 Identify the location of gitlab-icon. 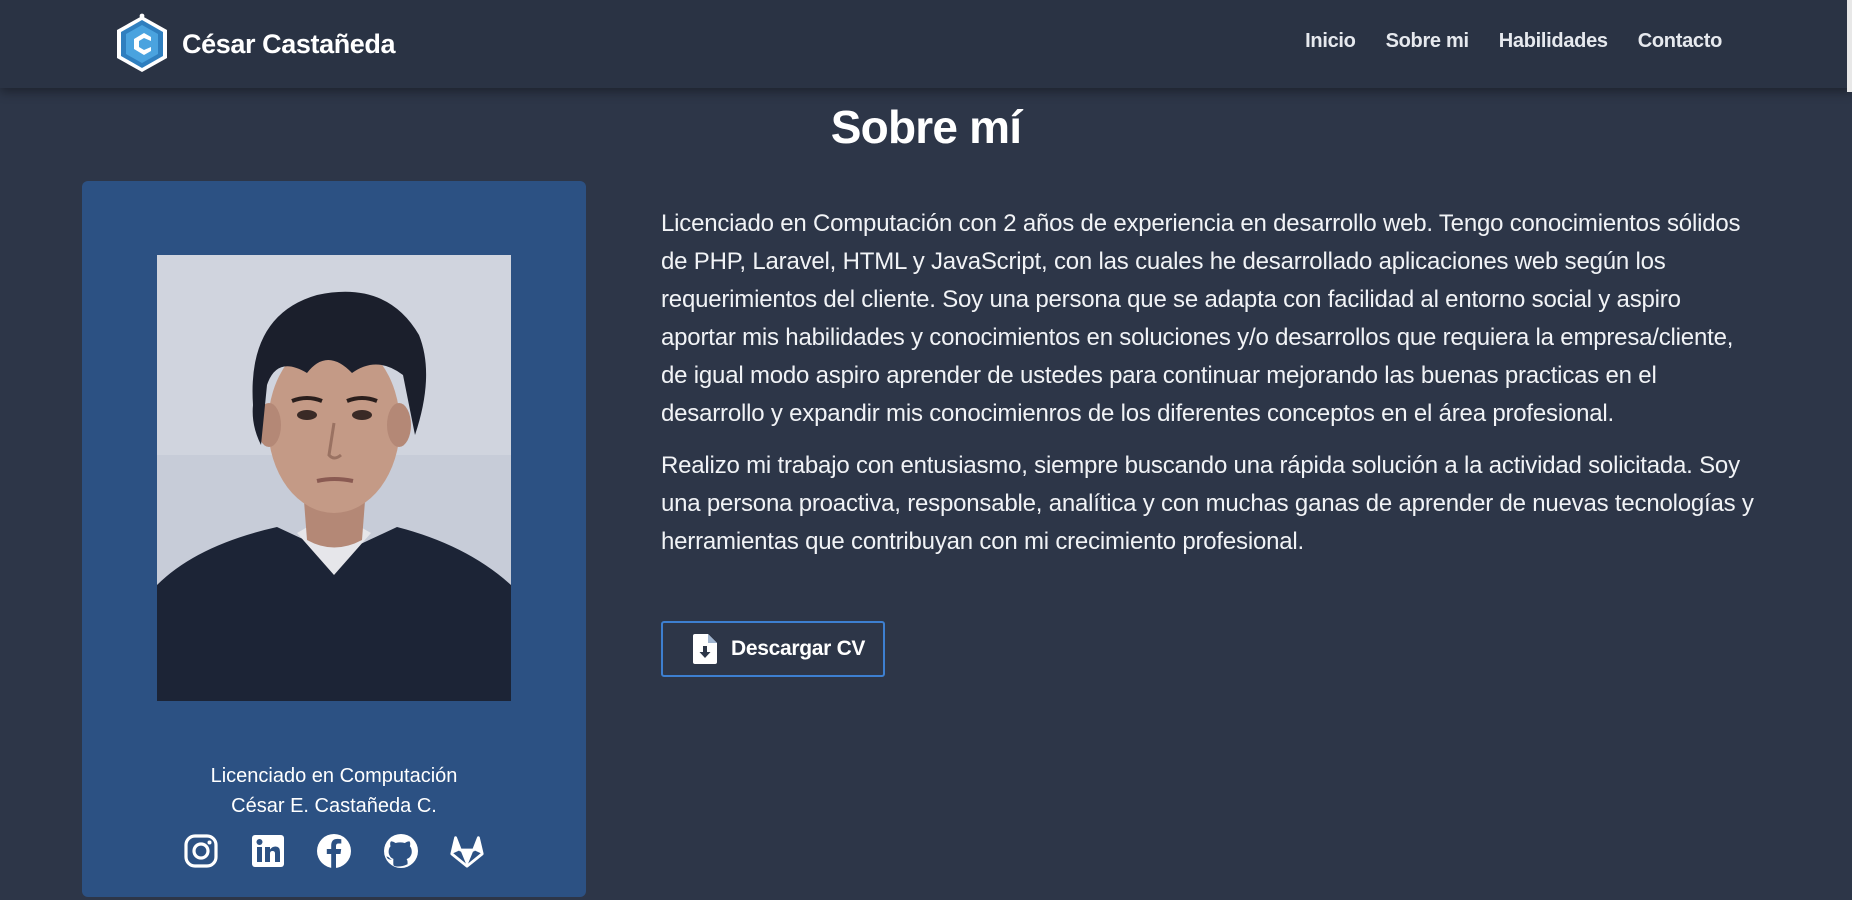
(467, 851).